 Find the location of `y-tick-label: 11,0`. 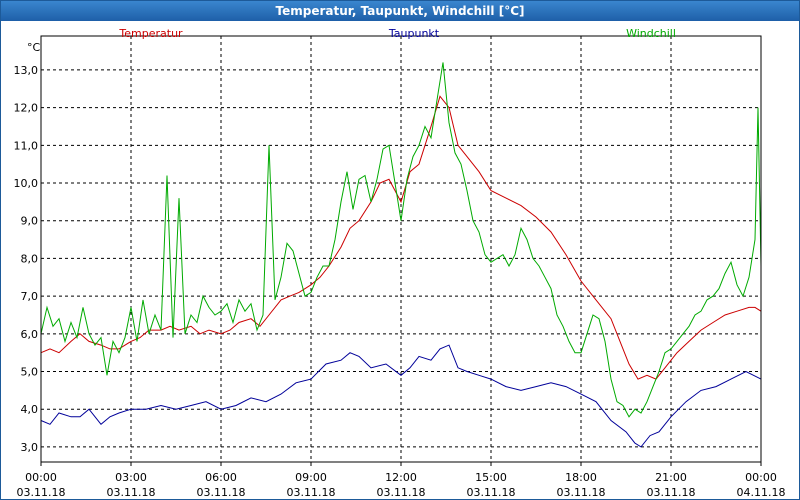

y-tick-label: 11,0 is located at coordinates (26, 145).